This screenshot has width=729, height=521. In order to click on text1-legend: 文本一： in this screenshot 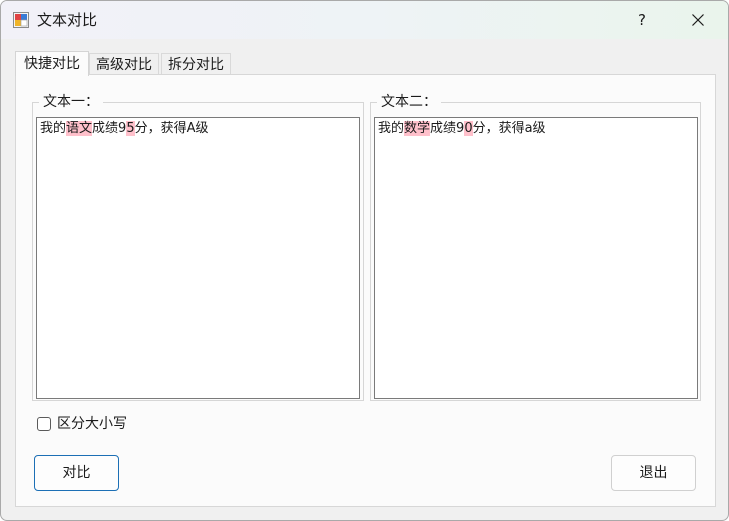, I will do `click(71, 102)`.